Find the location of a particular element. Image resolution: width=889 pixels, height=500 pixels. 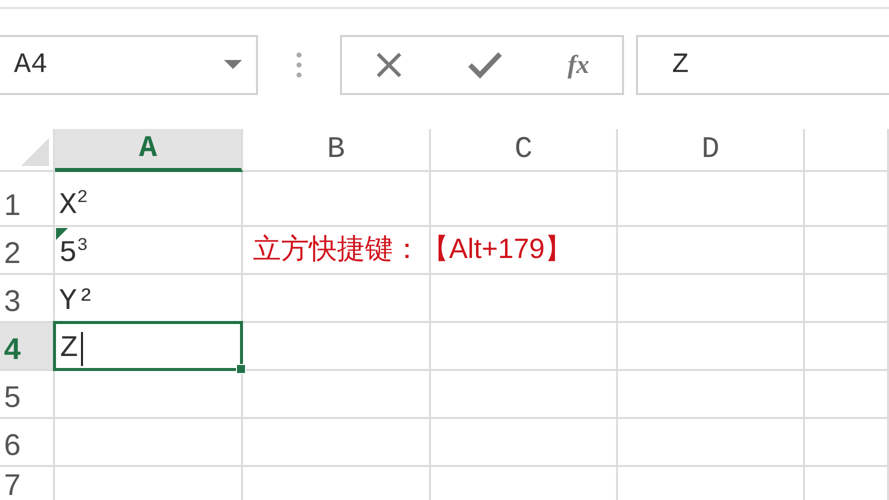

cell-text: 5$^{3}$ is located at coordinates (73, 253).